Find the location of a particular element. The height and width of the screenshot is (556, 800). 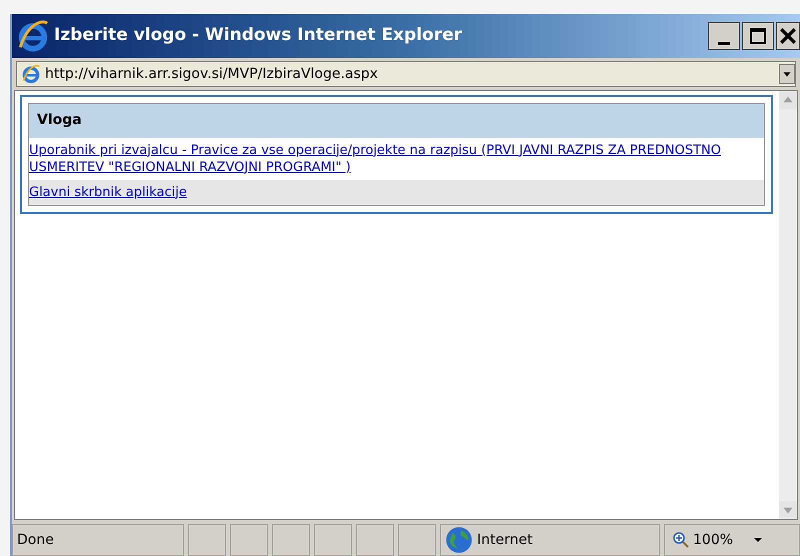

address-field: http://viharnik.arr.sigov.si/MVP/IzbiraVloge.aspx is located at coordinates (406, 74).